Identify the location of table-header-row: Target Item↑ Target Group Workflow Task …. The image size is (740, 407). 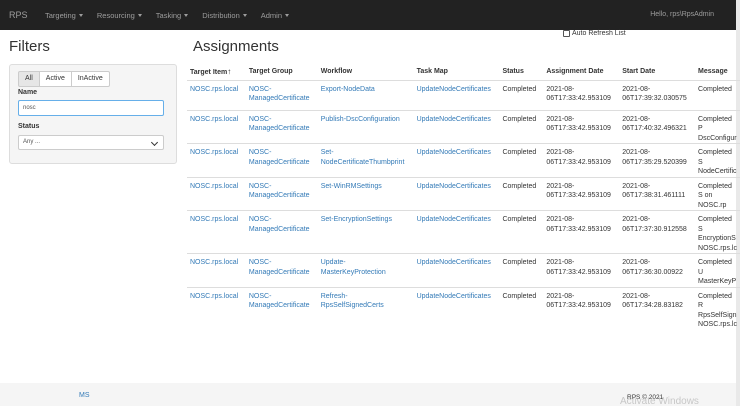
(463, 72).